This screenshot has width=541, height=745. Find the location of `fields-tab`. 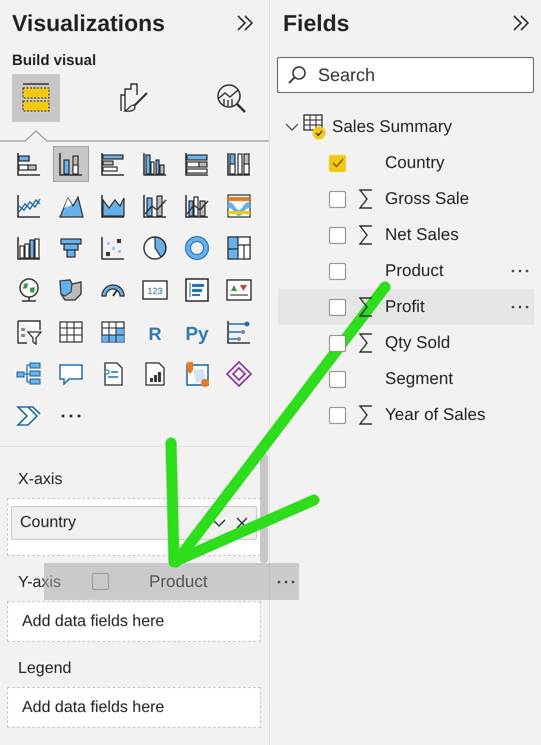

fields-tab is located at coordinates (36, 98).